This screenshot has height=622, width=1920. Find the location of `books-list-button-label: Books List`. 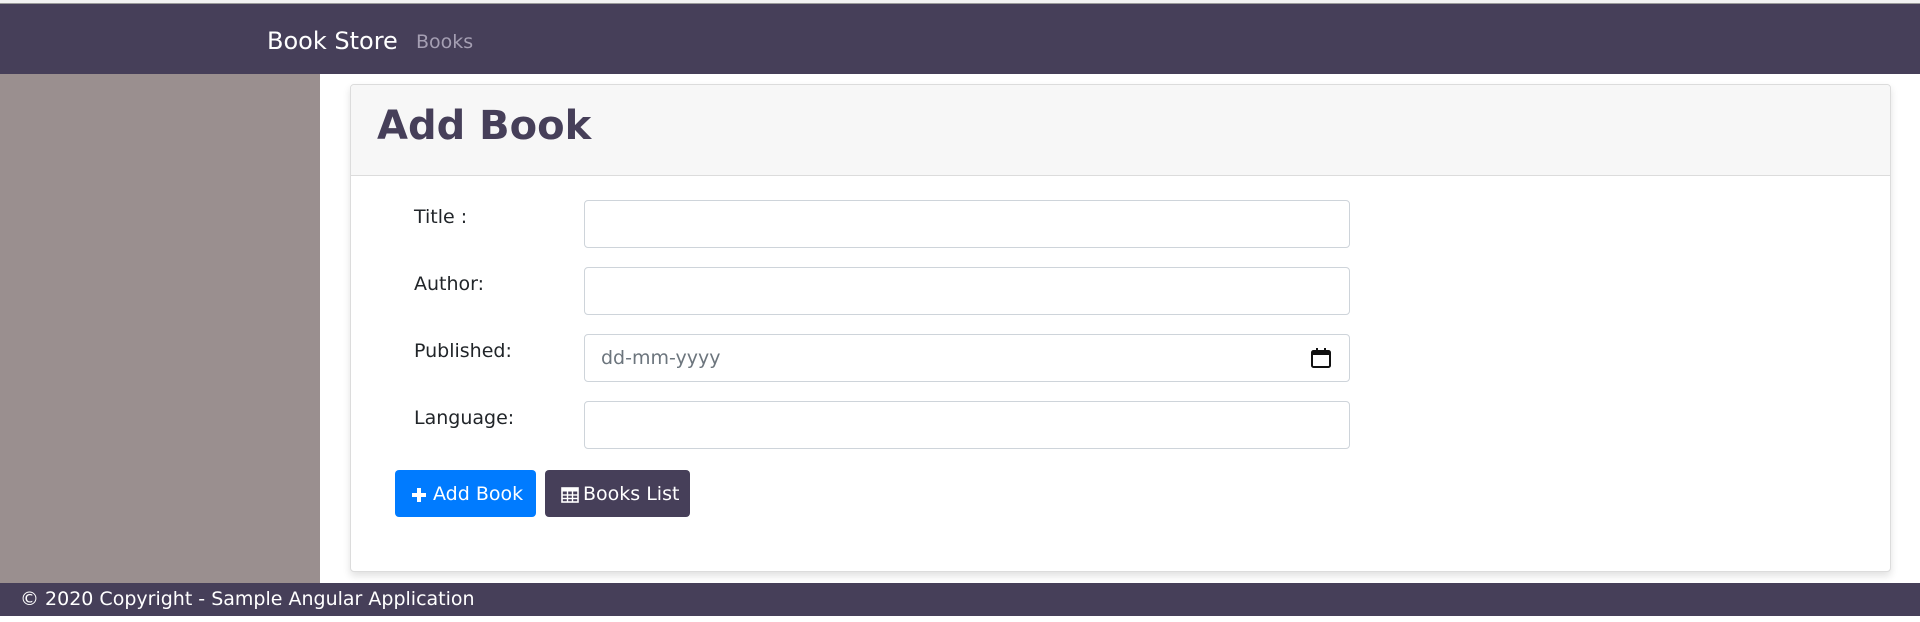

books-list-button-label: Books List is located at coordinates (631, 493).